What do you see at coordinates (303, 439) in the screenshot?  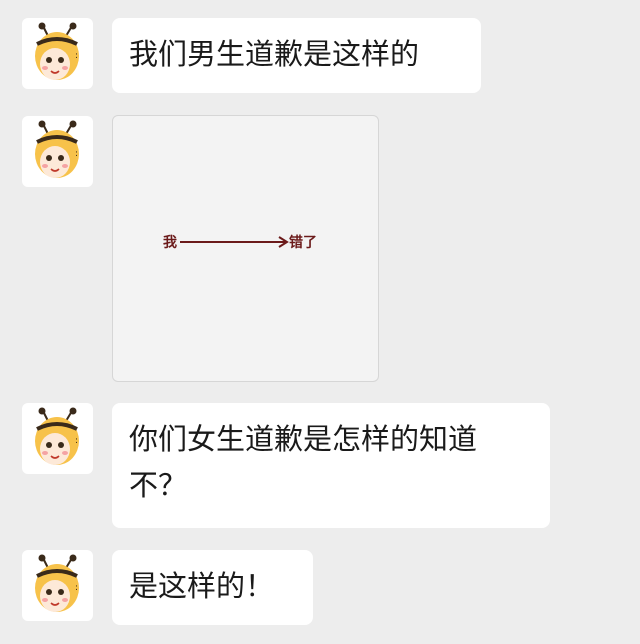 I see `message-text-line-1: 你们女生道歉是怎样的知道` at bounding box center [303, 439].